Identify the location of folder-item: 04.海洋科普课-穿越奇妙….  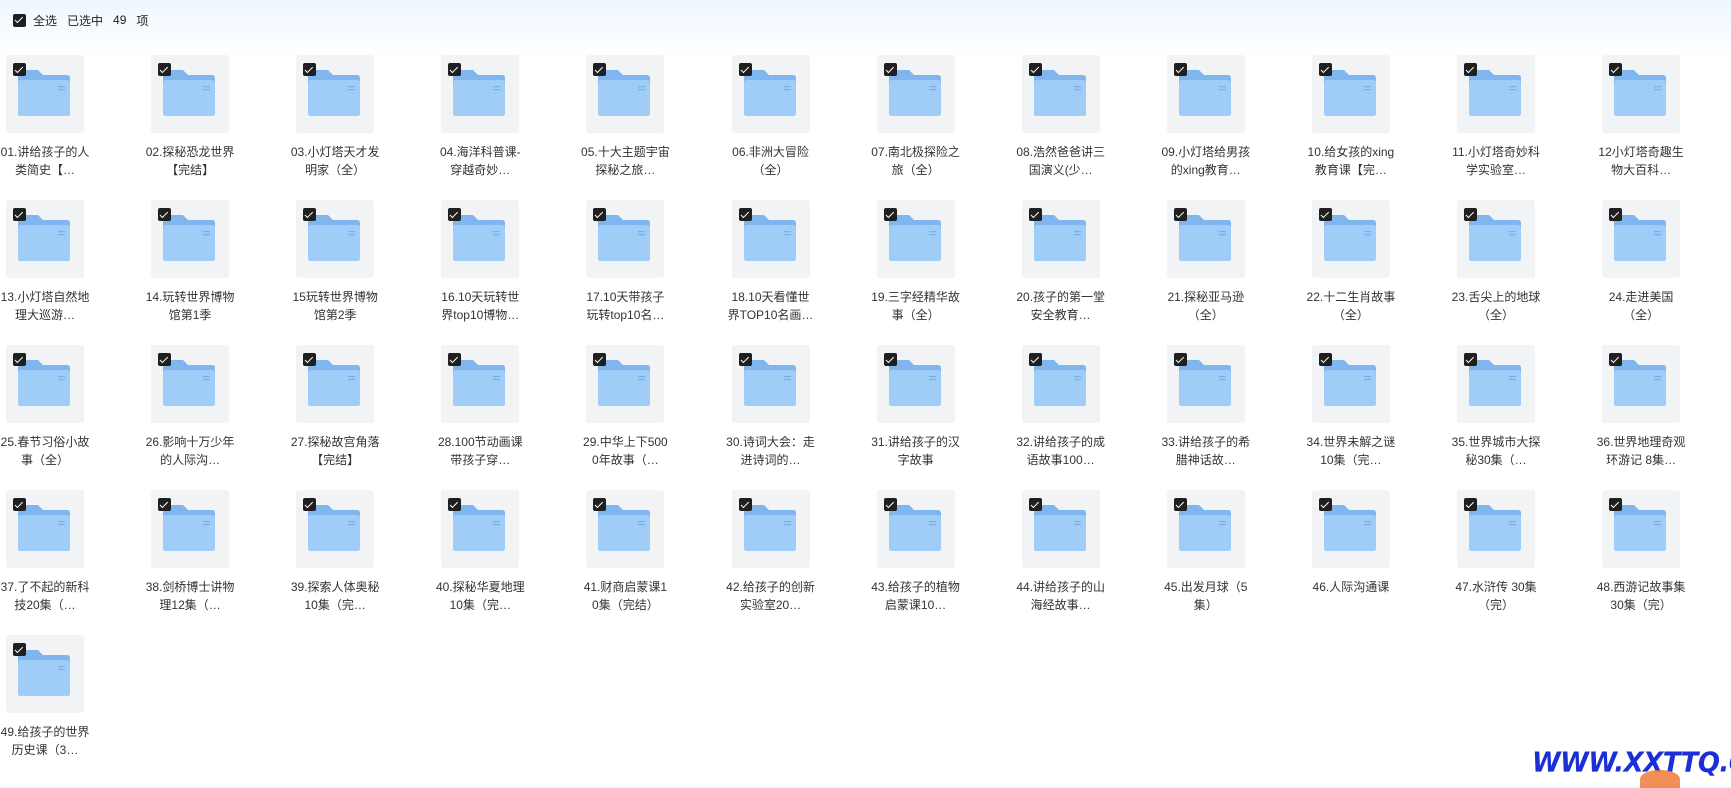
(487, 120).